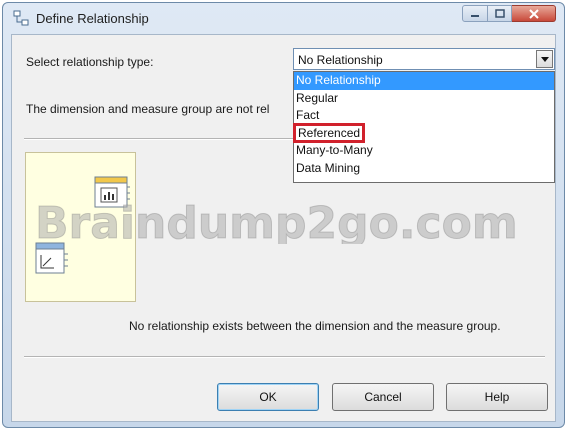 This screenshot has width=569, height=432. I want to click on ok-button: OK, so click(268, 397).